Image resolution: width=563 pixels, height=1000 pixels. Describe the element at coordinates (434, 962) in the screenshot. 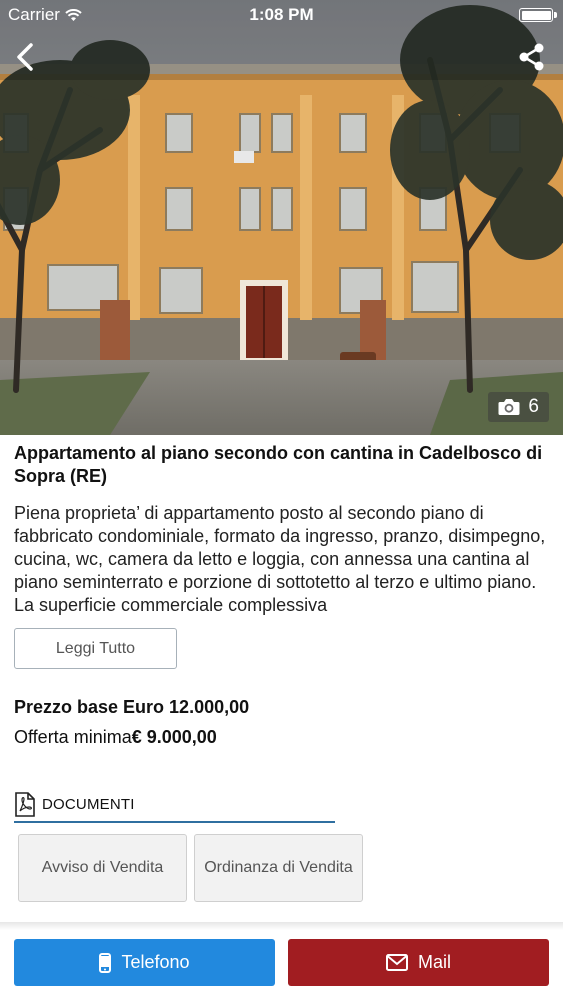

I see `mail-button-label: Mail` at that location.